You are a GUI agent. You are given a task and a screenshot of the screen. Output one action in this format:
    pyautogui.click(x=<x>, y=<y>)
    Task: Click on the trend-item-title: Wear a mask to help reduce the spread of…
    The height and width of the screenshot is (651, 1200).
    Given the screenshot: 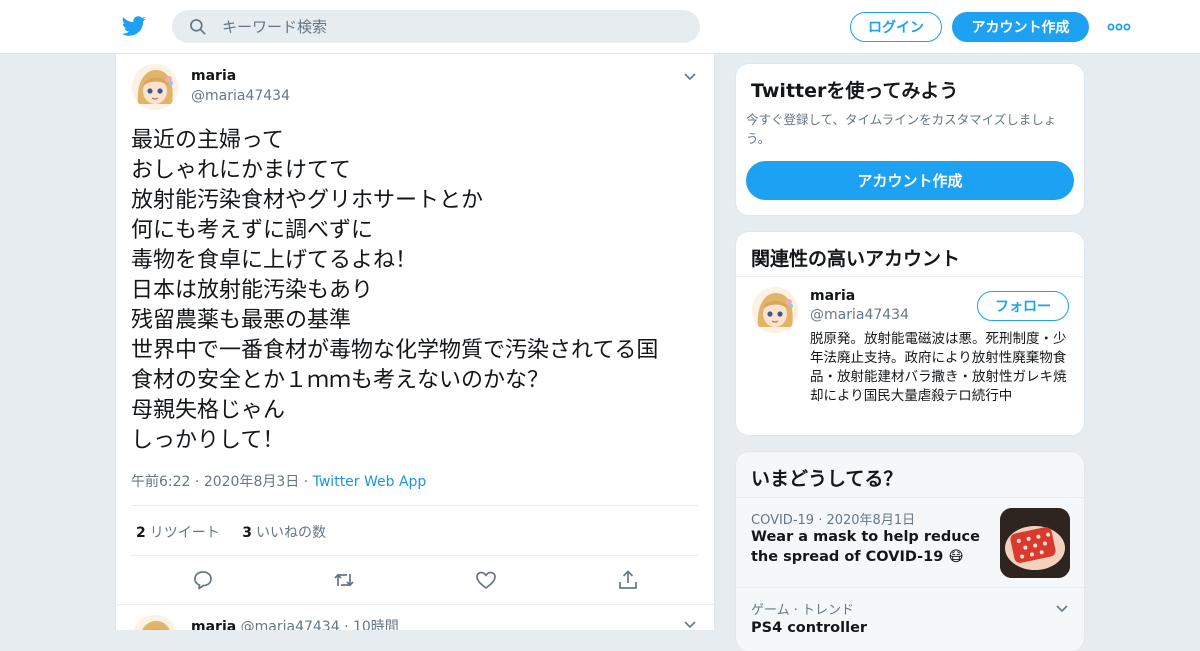 What is the action you would take?
    pyautogui.click(x=871, y=547)
    